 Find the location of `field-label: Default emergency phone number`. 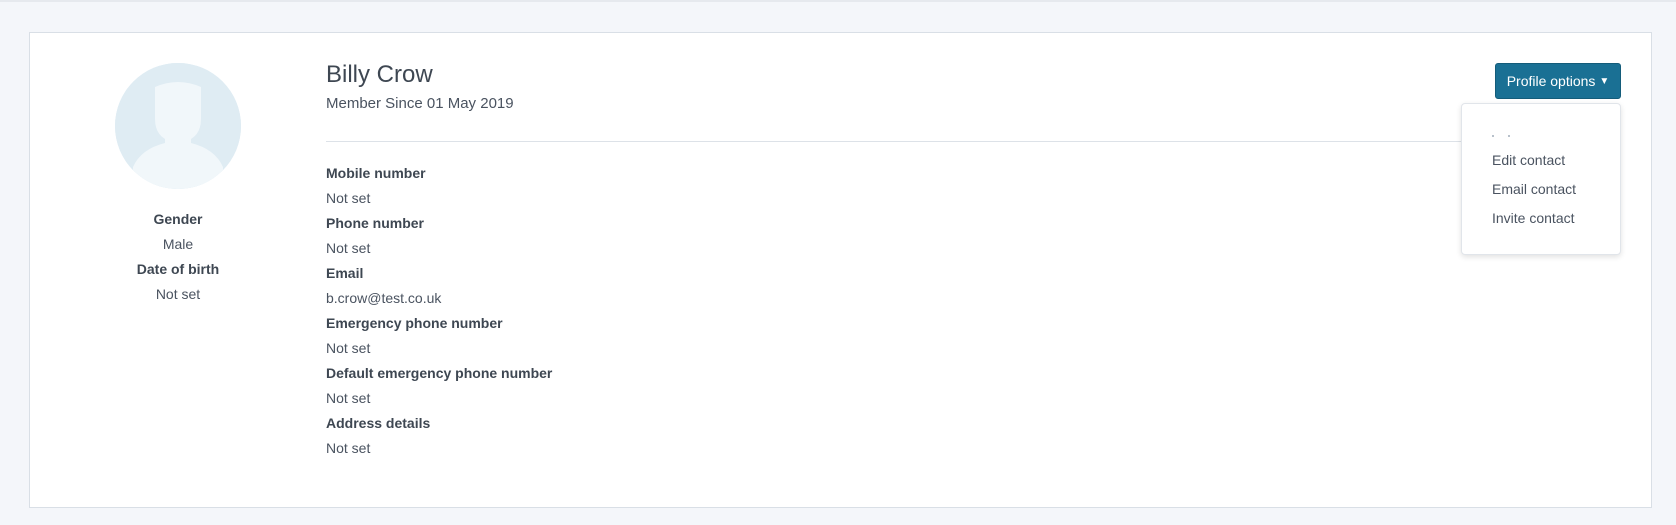

field-label: Default emergency phone number is located at coordinates (439, 373).